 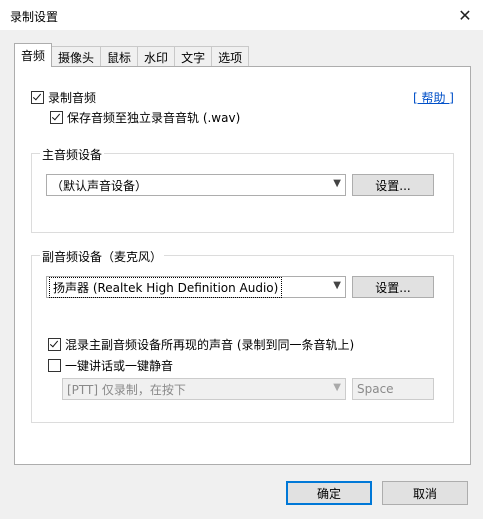 What do you see at coordinates (230, 56) in the screenshot?
I see `tab-options: 选项` at bounding box center [230, 56].